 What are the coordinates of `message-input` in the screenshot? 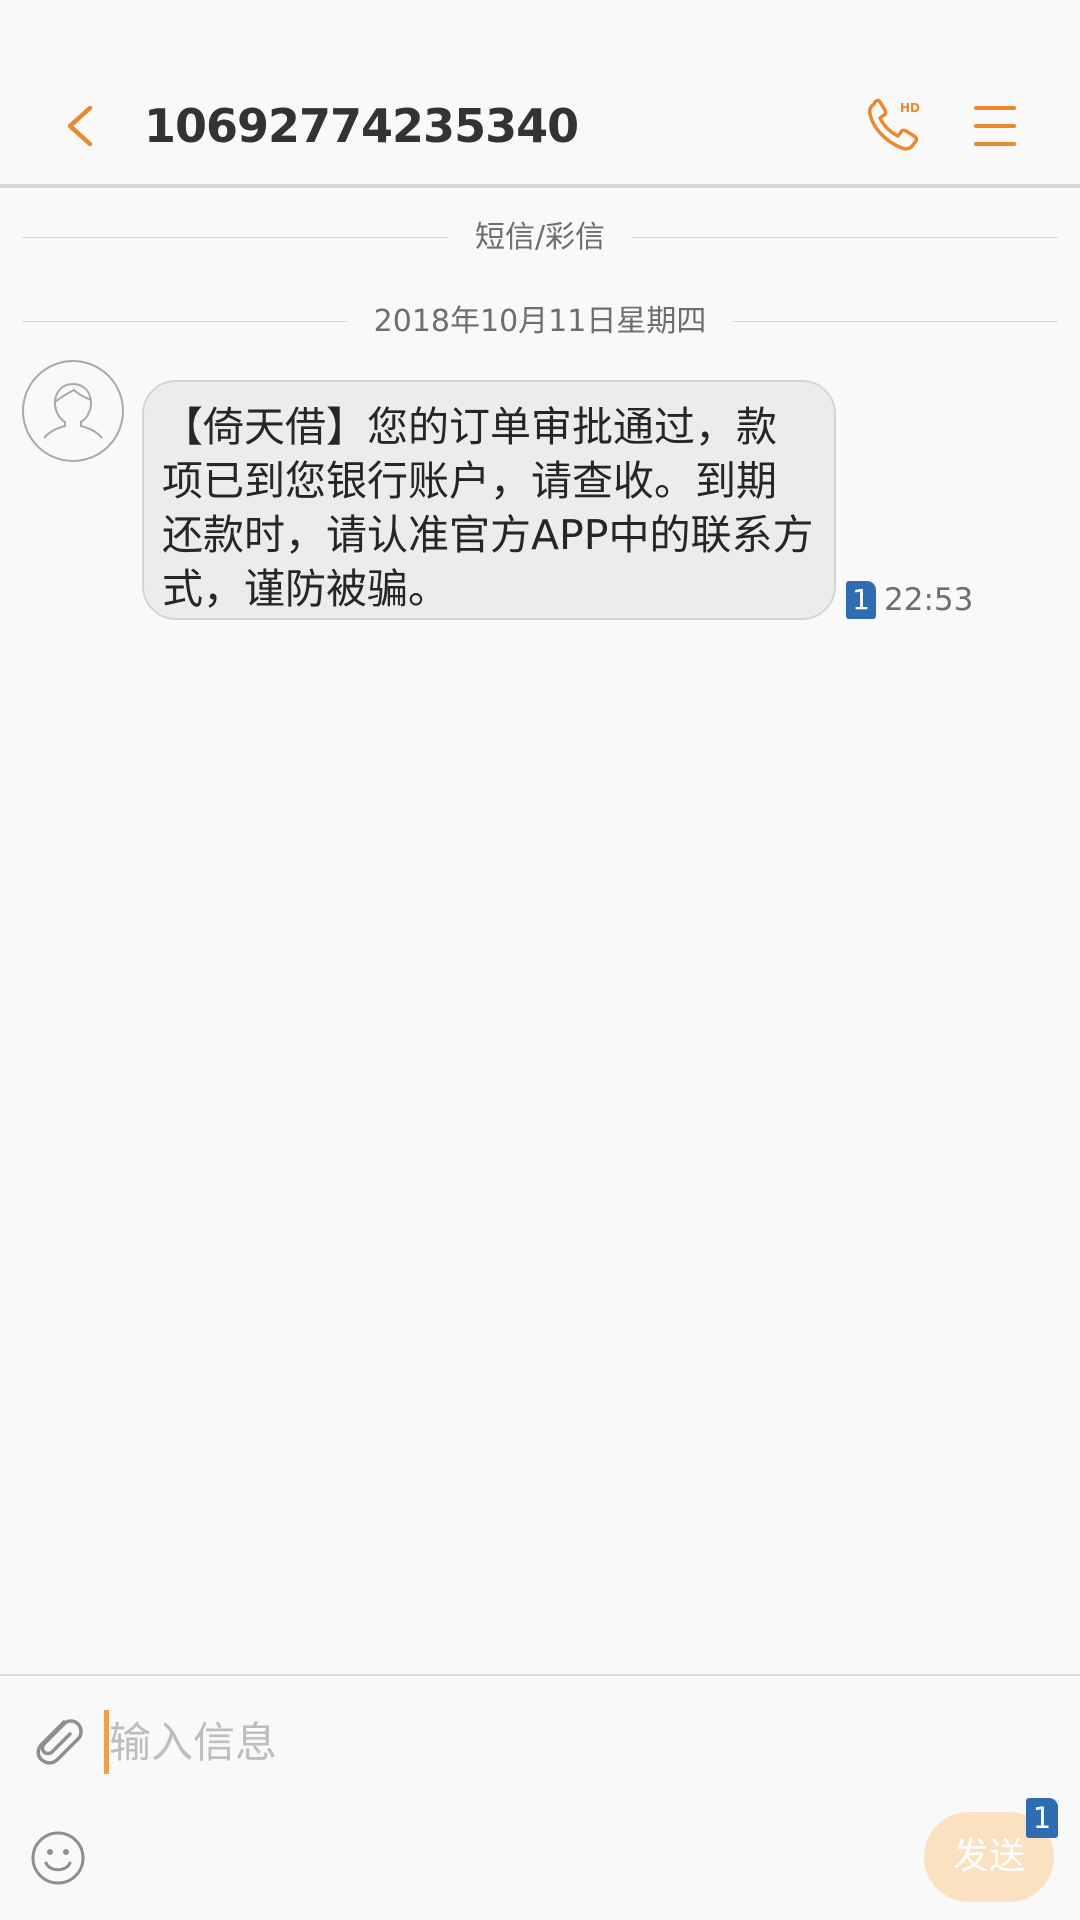 It's located at (504, 1742).